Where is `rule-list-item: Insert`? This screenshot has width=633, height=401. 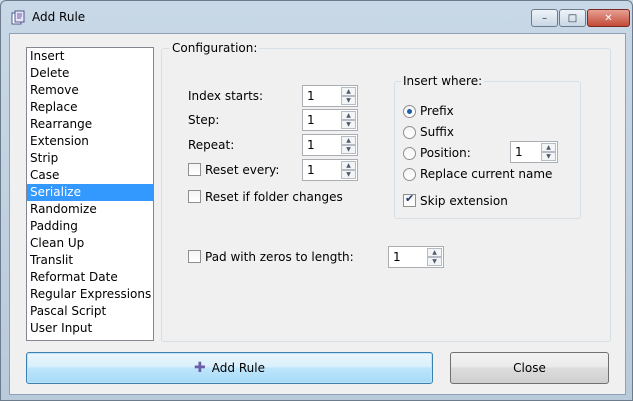 rule-list-item: Insert is located at coordinates (90, 56).